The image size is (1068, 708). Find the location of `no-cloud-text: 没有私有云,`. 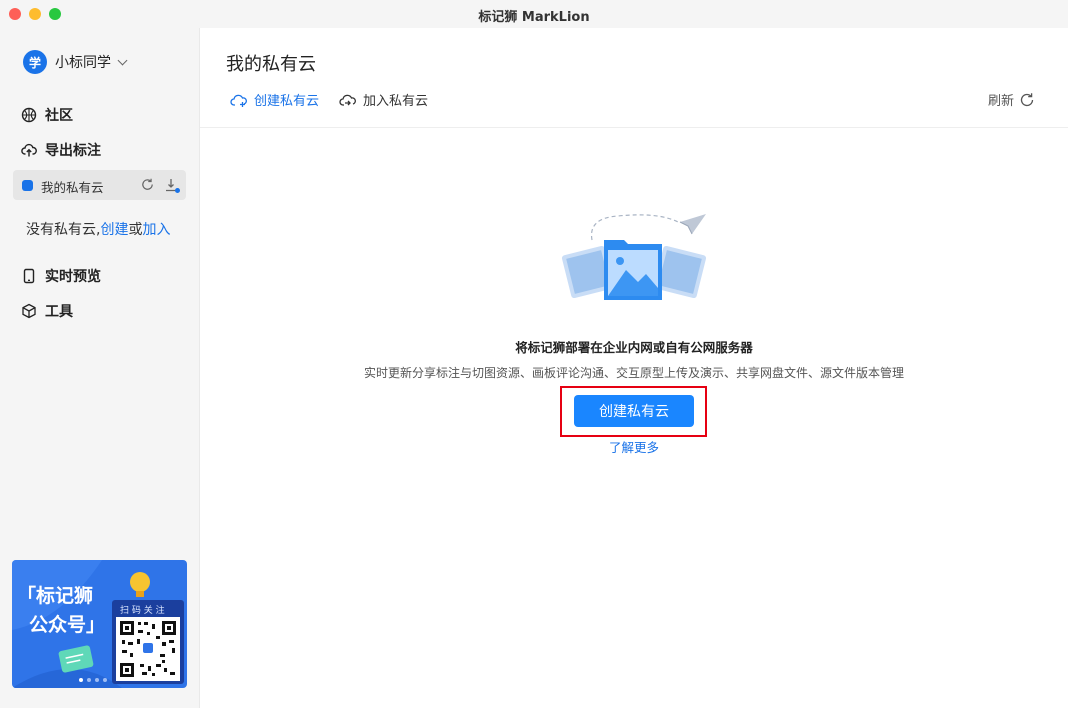

no-cloud-text: 没有私有云, is located at coordinates (63, 230).